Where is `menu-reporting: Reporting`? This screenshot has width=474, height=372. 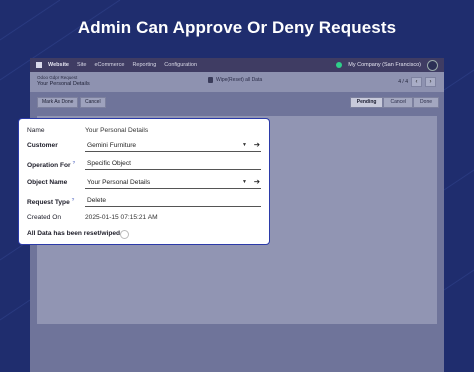 menu-reporting: Reporting is located at coordinates (144, 65).